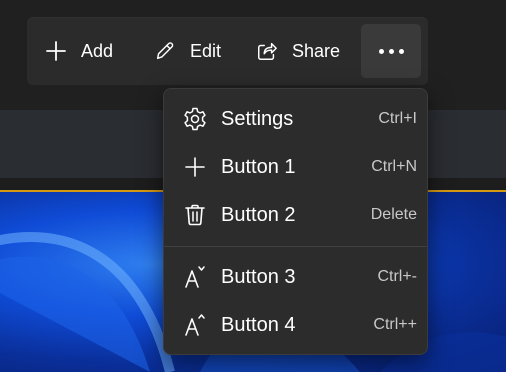 This screenshot has height=372, width=506. I want to click on font-increase-icon, so click(195, 325).